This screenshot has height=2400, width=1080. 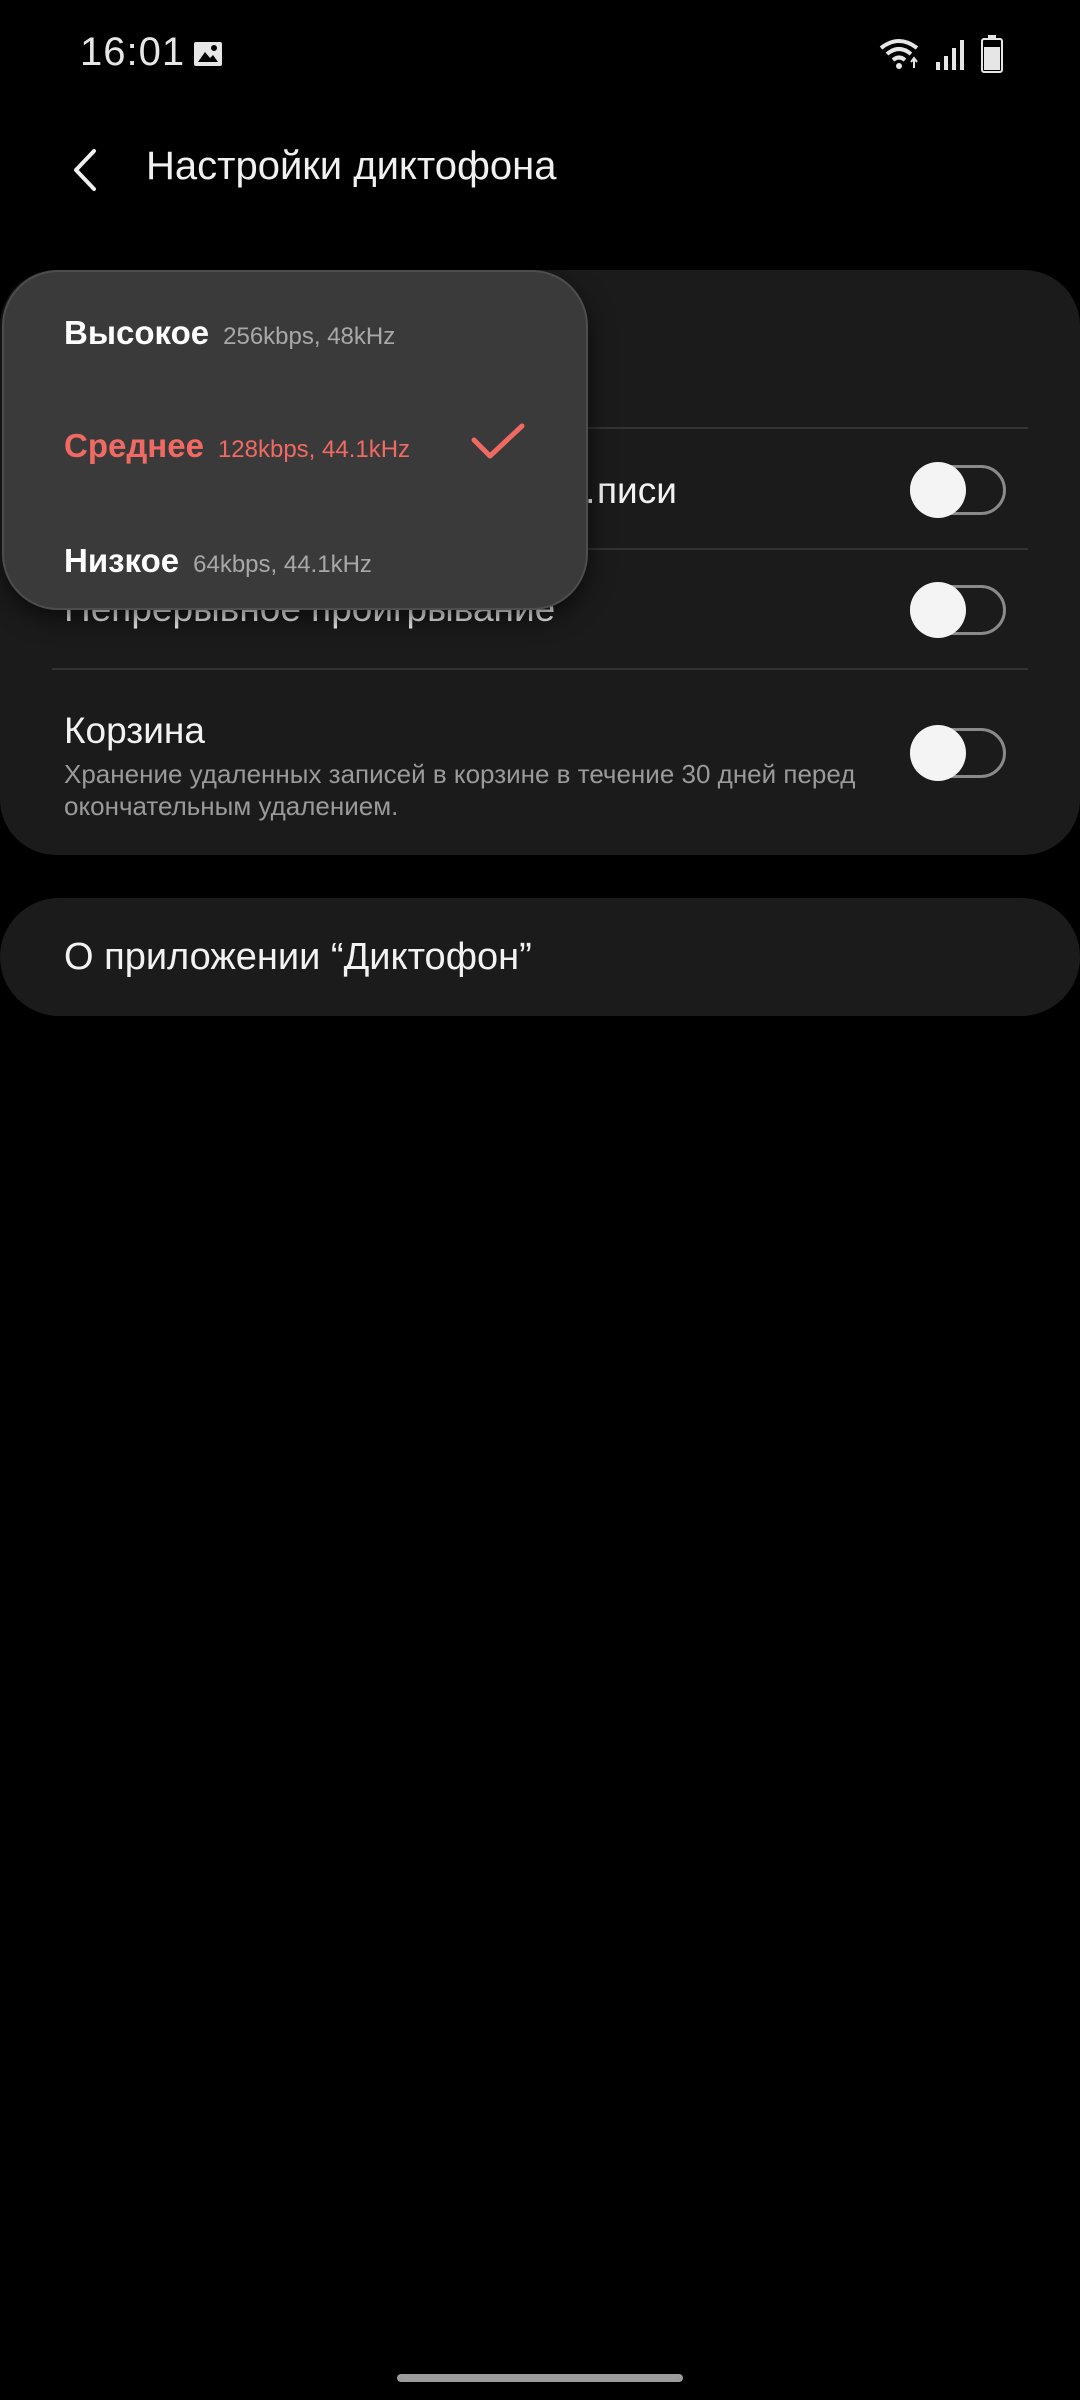 What do you see at coordinates (309, 336) in the screenshot?
I see `option-detail: 256kbps, 48kHz` at bounding box center [309, 336].